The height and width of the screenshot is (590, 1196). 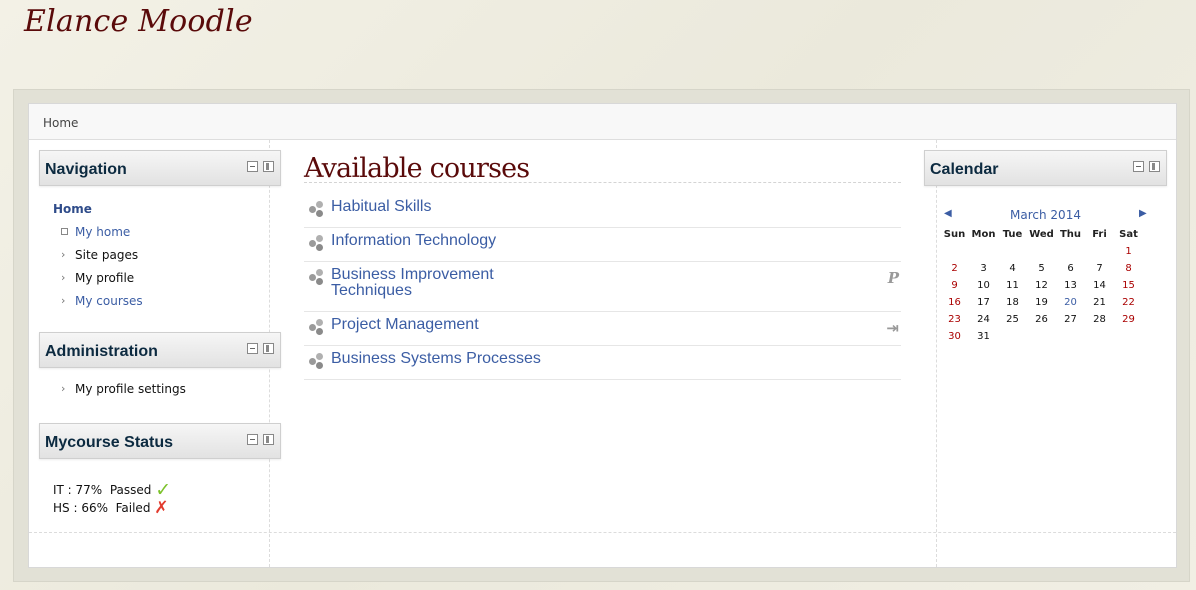 What do you see at coordinates (1128, 268) in the screenshot?
I see `calendar-day: 8` at bounding box center [1128, 268].